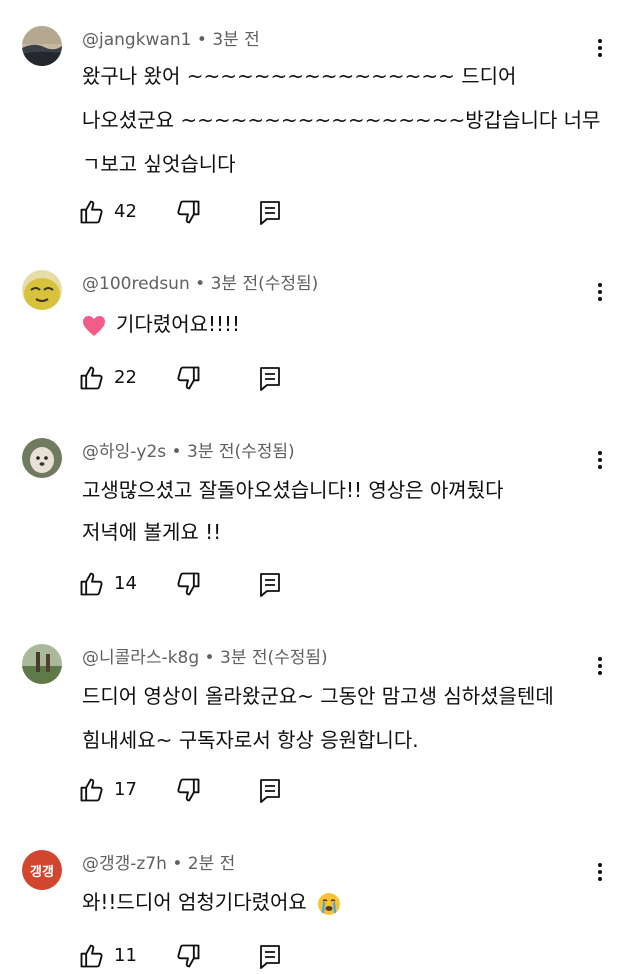 Image resolution: width=640 pixels, height=974 pixels. Describe the element at coordinates (299, 76) in the screenshot. I see `comment-text: 왔구나 왔어 ~~~~~~~~~~~~~~~~ 드디어` at that location.